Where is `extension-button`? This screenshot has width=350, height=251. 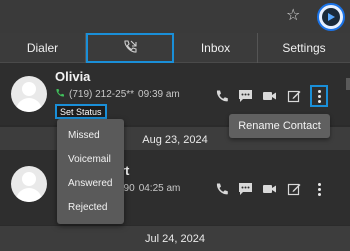 extension-button is located at coordinates (331, 17).